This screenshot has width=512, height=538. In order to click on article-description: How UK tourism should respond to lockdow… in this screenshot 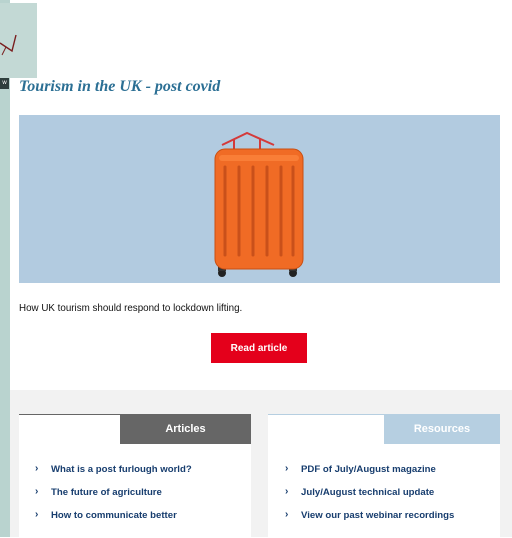, I will do `click(131, 308)`.